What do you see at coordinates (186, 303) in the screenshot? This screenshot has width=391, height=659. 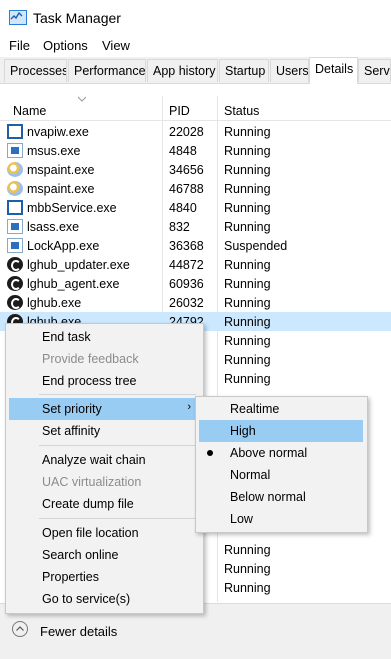 I see `process-pid: 26032` at bounding box center [186, 303].